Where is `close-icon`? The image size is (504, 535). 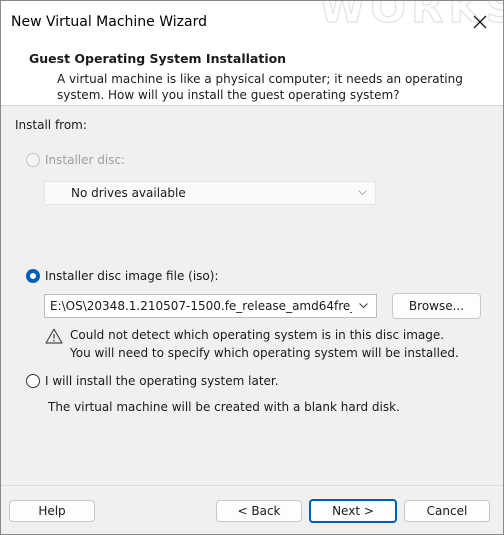
close-icon is located at coordinates (480, 22).